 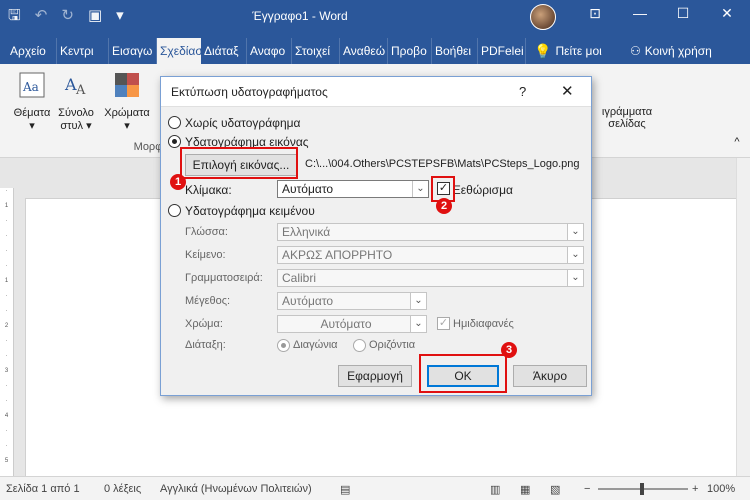 I want to click on text-label: Κείμενο:, so click(x=205, y=255).